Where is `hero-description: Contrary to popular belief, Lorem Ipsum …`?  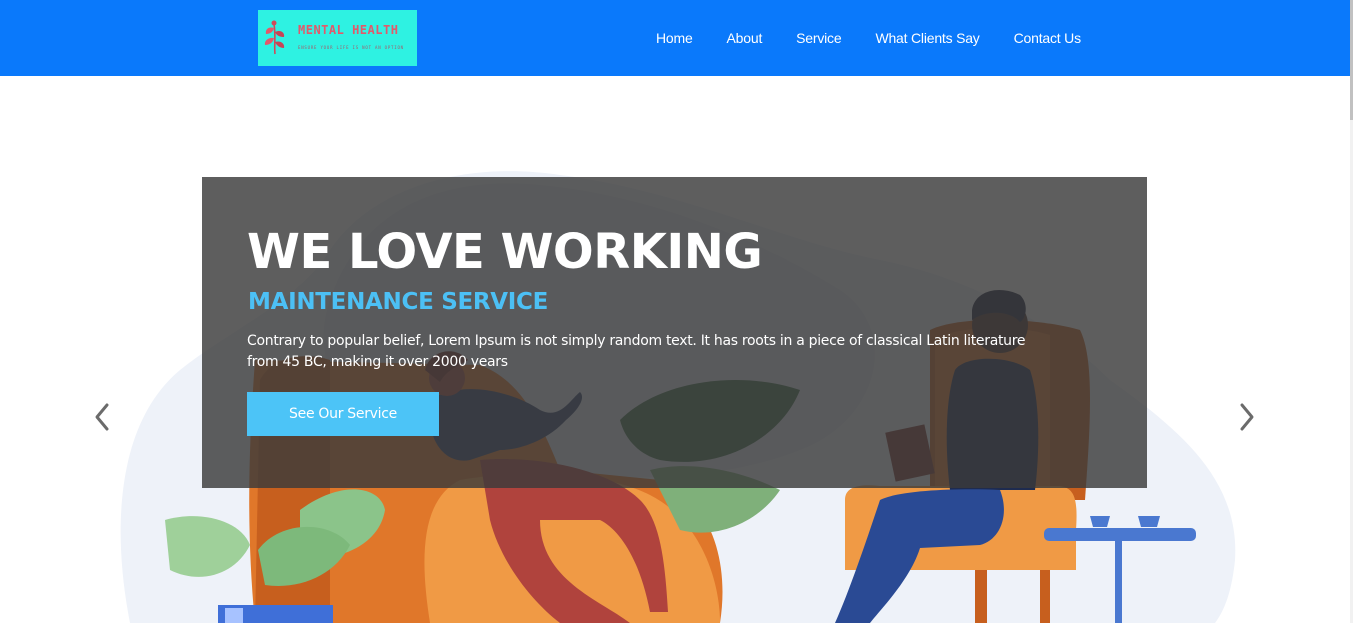
hero-description: Contrary to popular belief, Lorem Ipsum … is located at coordinates (636, 351).